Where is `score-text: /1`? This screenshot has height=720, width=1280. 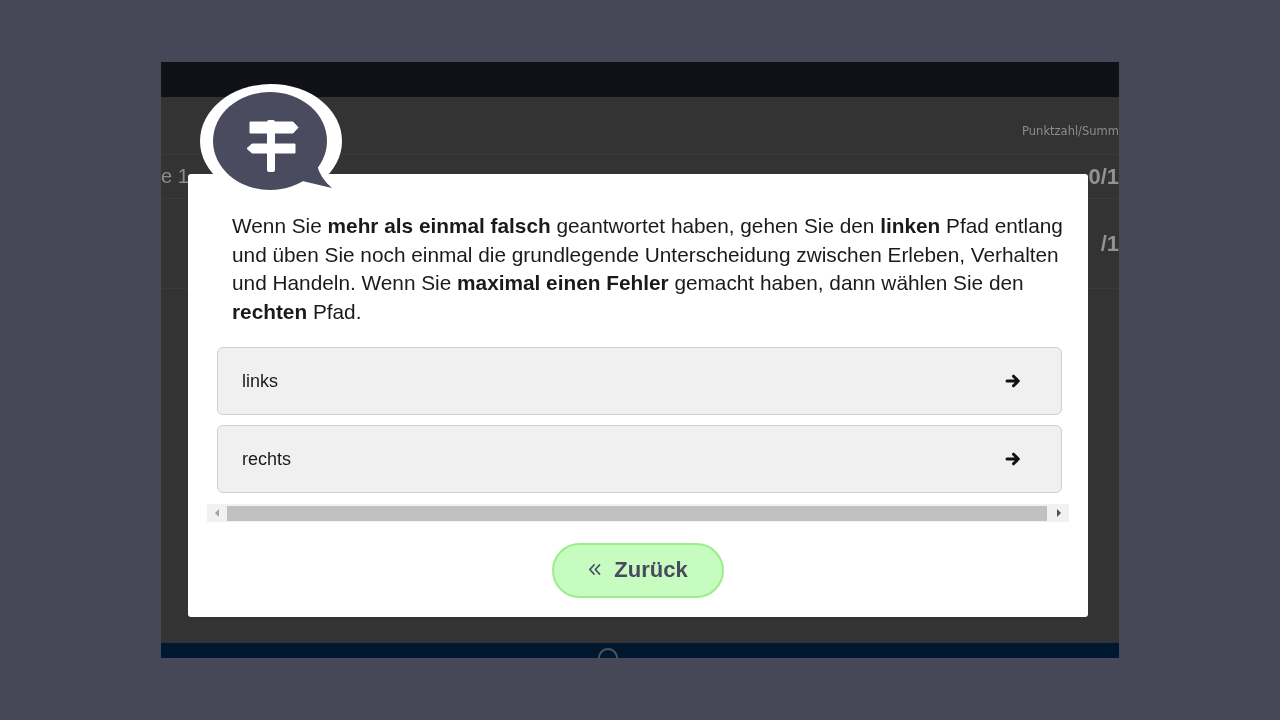 score-text: /1 is located at coordinates (1109, 243).